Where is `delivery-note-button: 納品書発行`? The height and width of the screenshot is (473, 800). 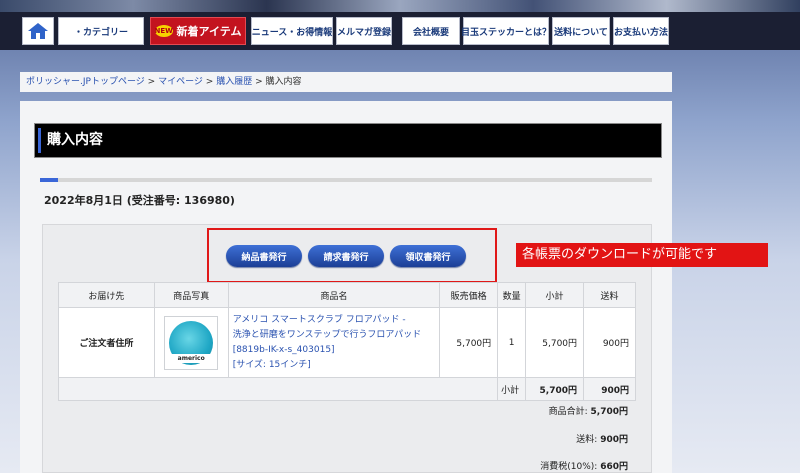
delivery-note-button: 納品書発行 is located at coordinates (264, 256).